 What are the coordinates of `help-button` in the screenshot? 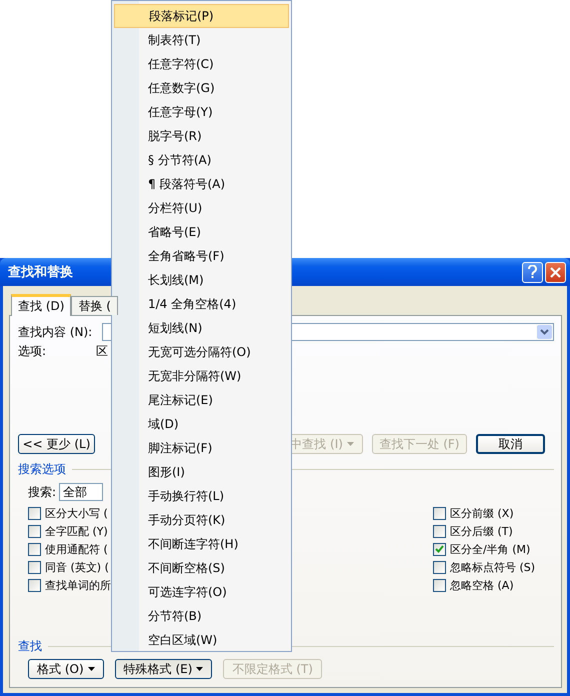 It's located at (532, 272).